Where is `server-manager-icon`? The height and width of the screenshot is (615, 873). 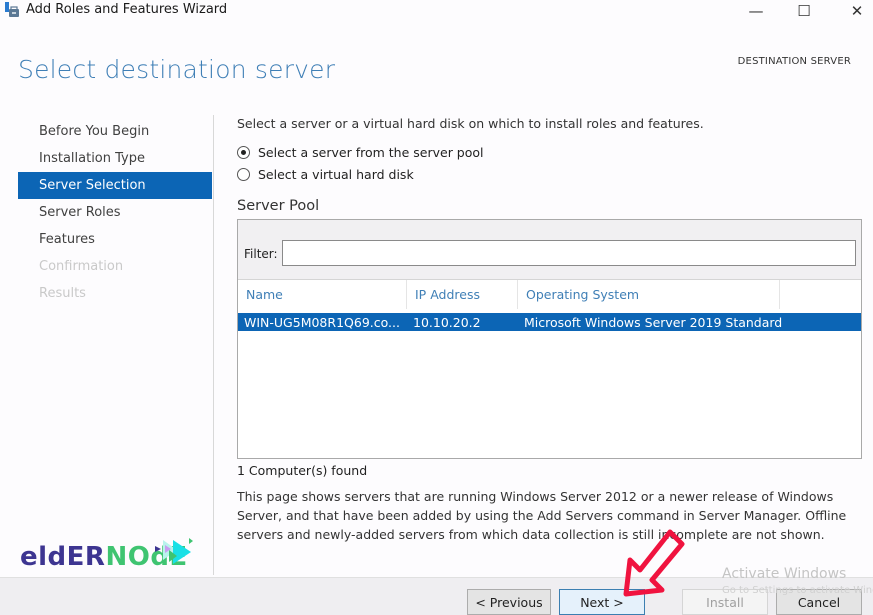
server-manager-icon is located at coordinates (12, 9).